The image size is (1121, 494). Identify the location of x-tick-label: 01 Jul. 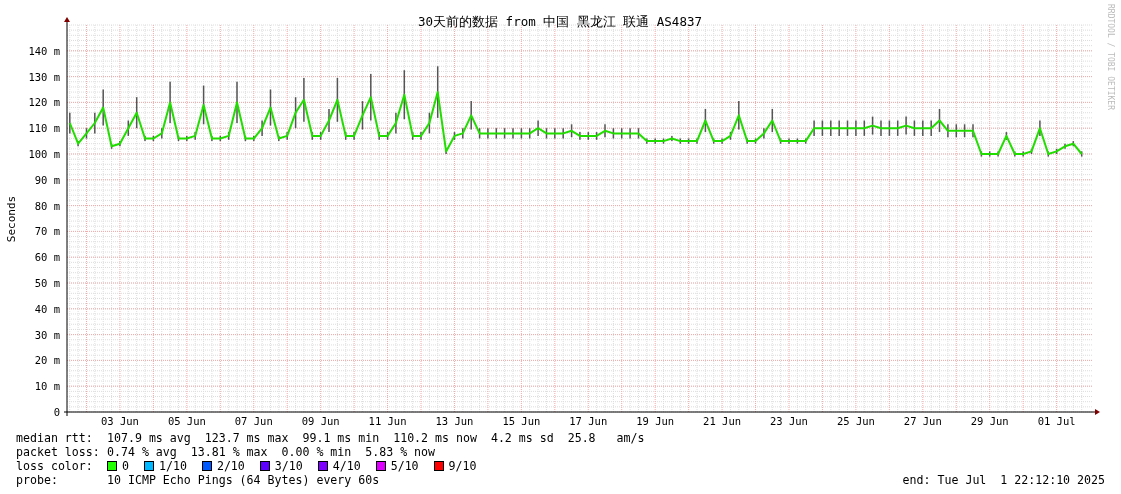
(1056, 421).